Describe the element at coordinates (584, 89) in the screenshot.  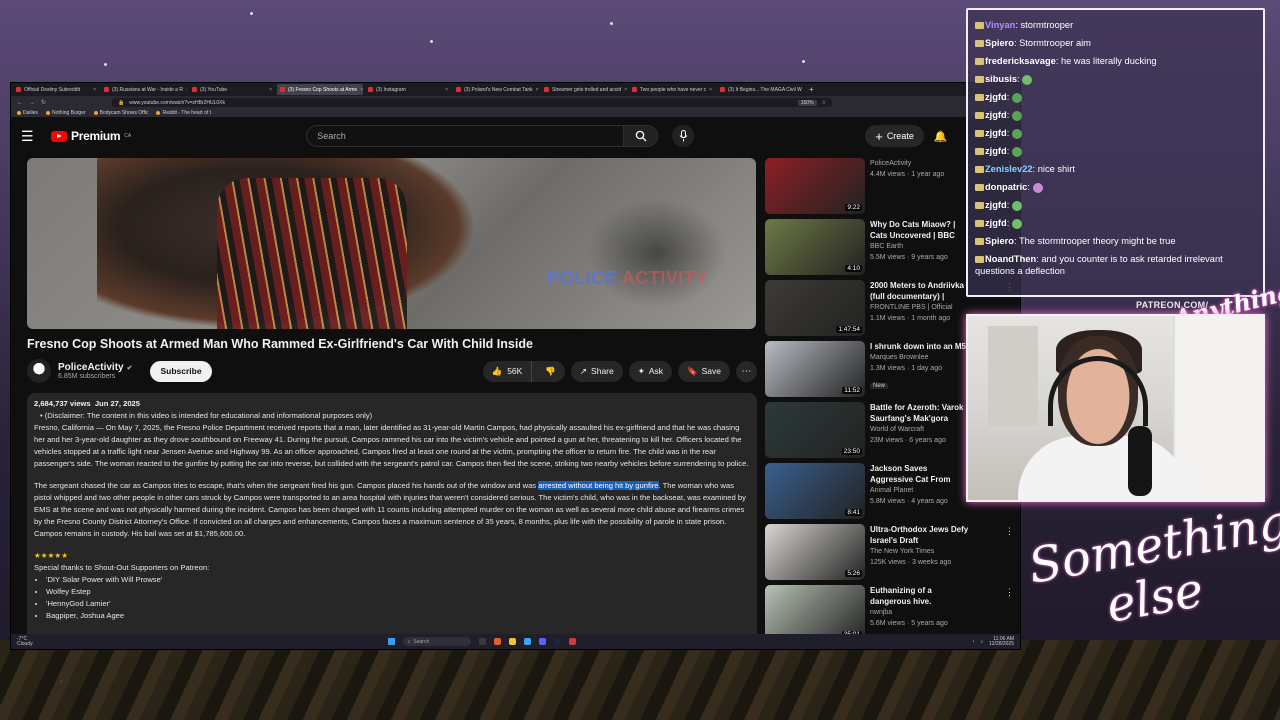
I see `browser-tab: Streamer gets trolled and accid ×` at that location.